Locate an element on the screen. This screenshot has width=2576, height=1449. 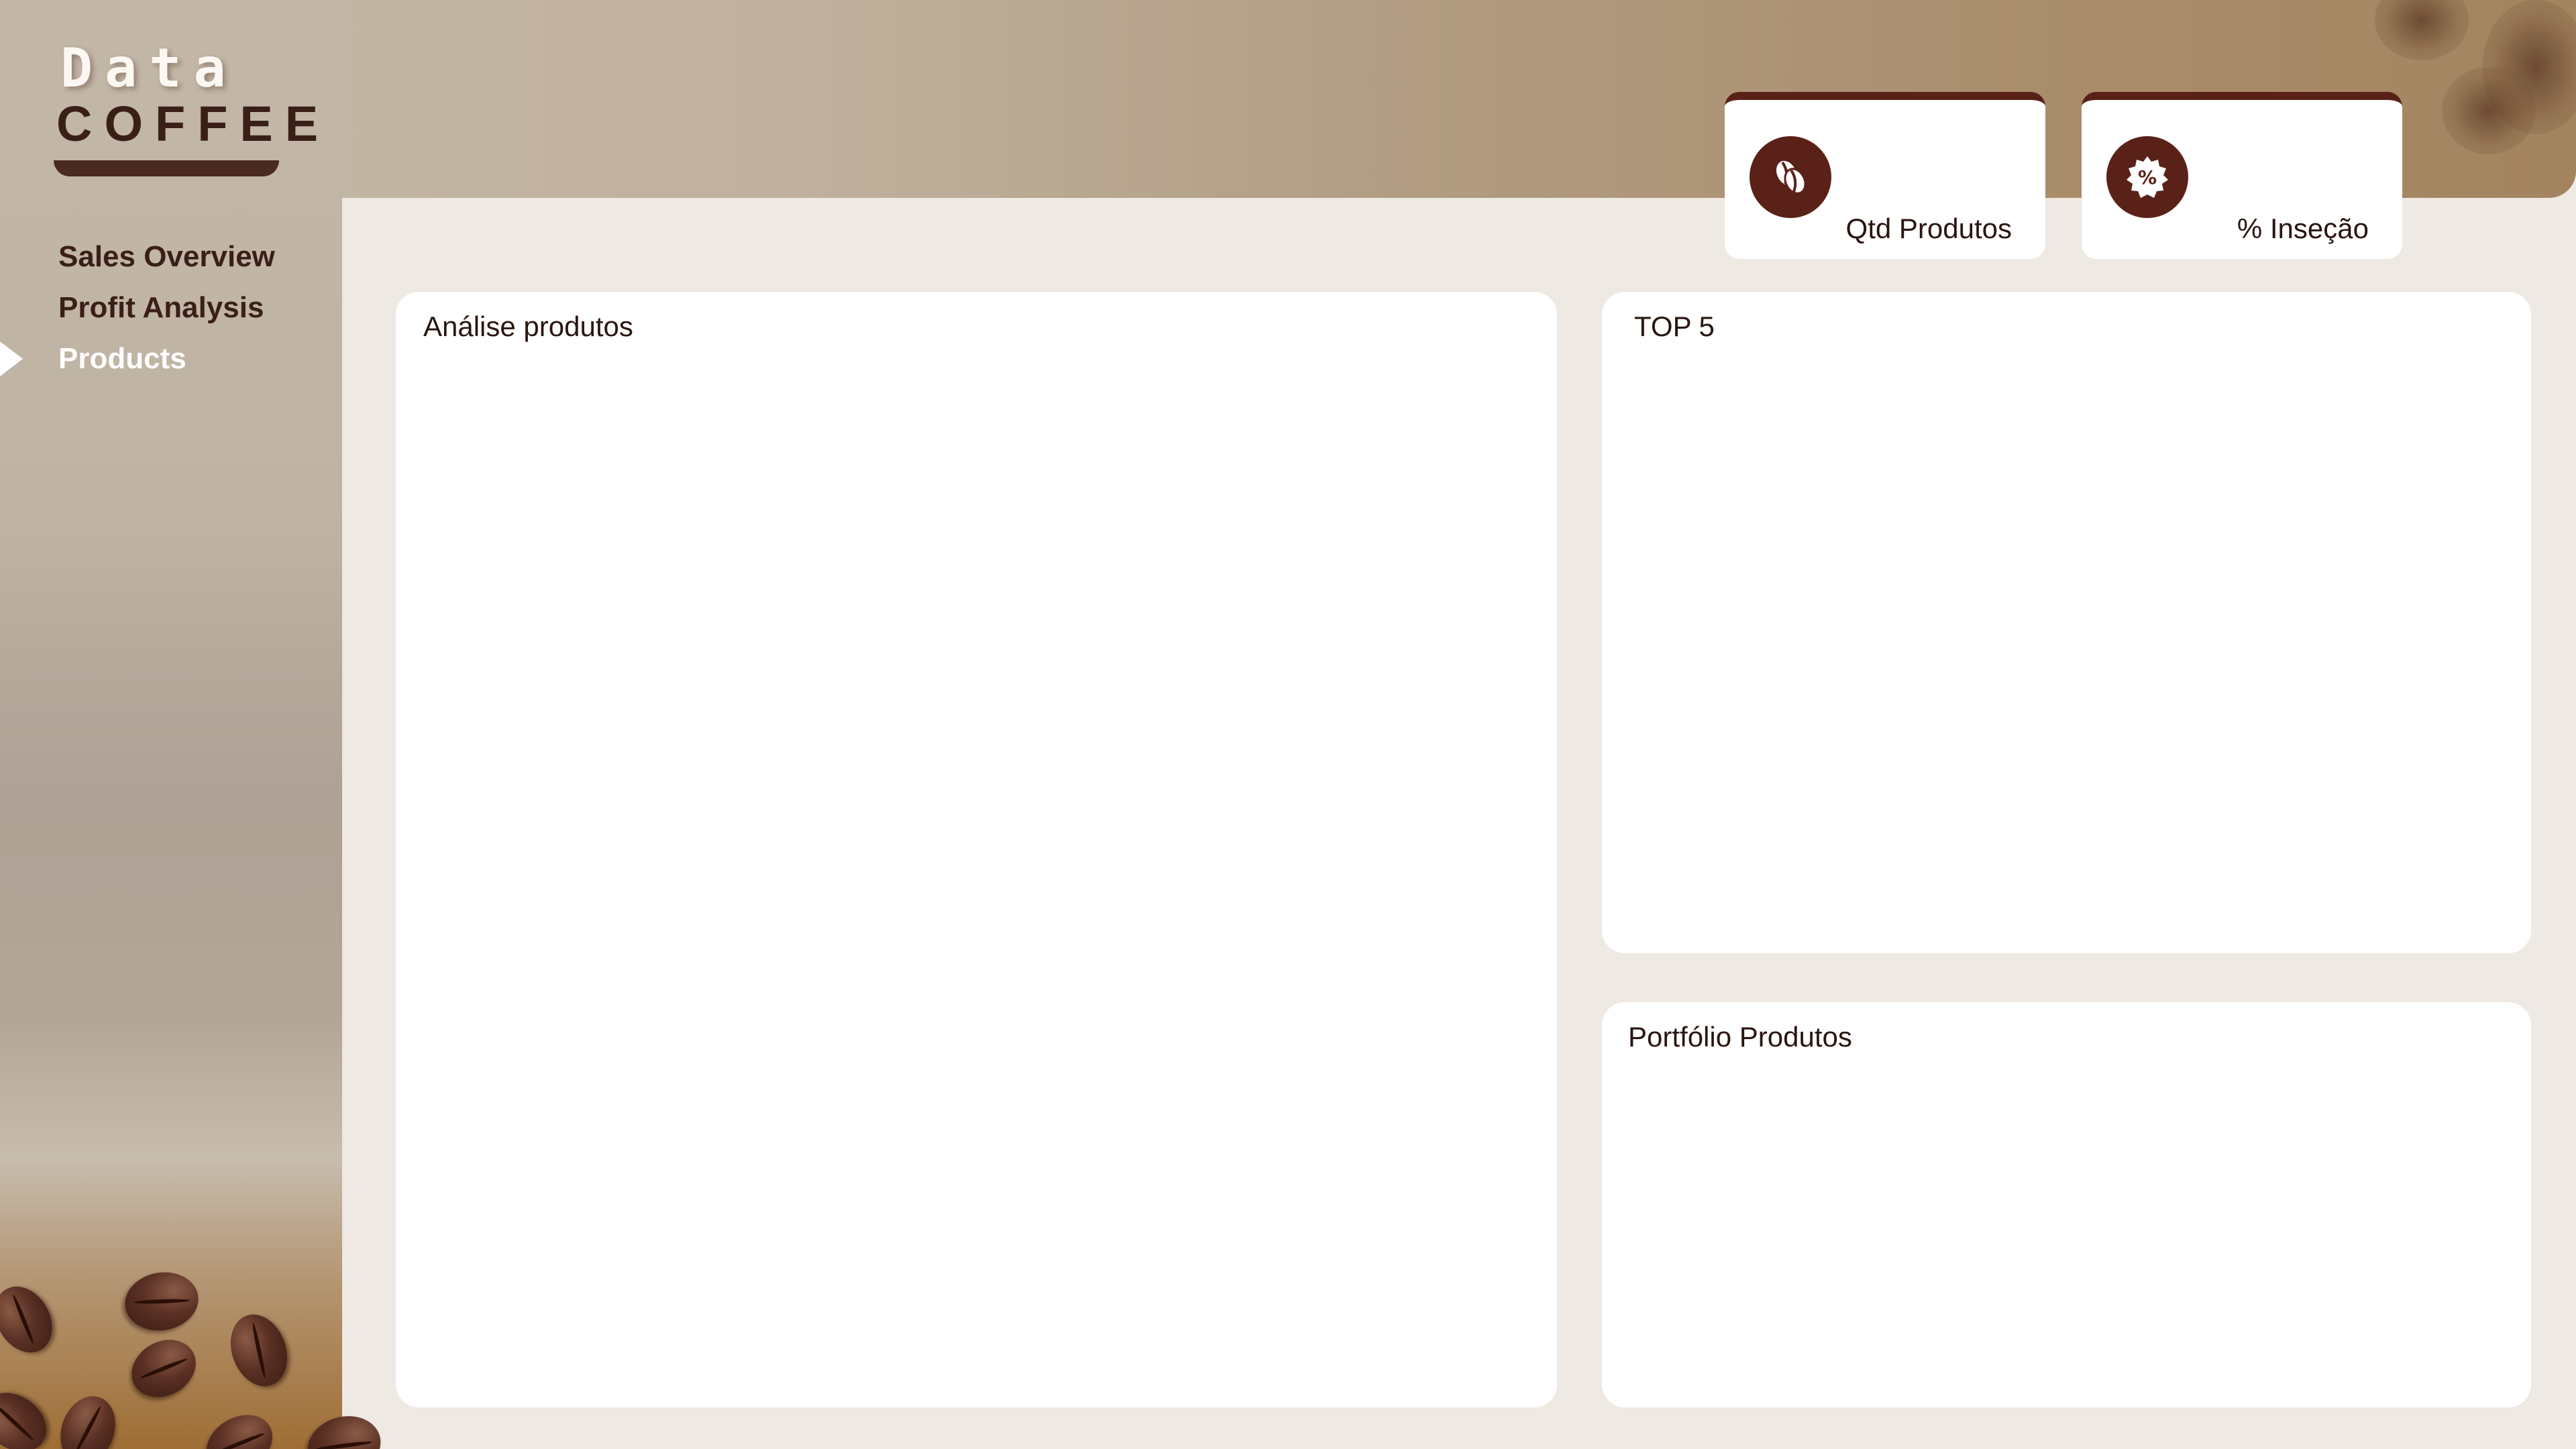
percent-badge-icon: % is located at coordinates (2147, 177).